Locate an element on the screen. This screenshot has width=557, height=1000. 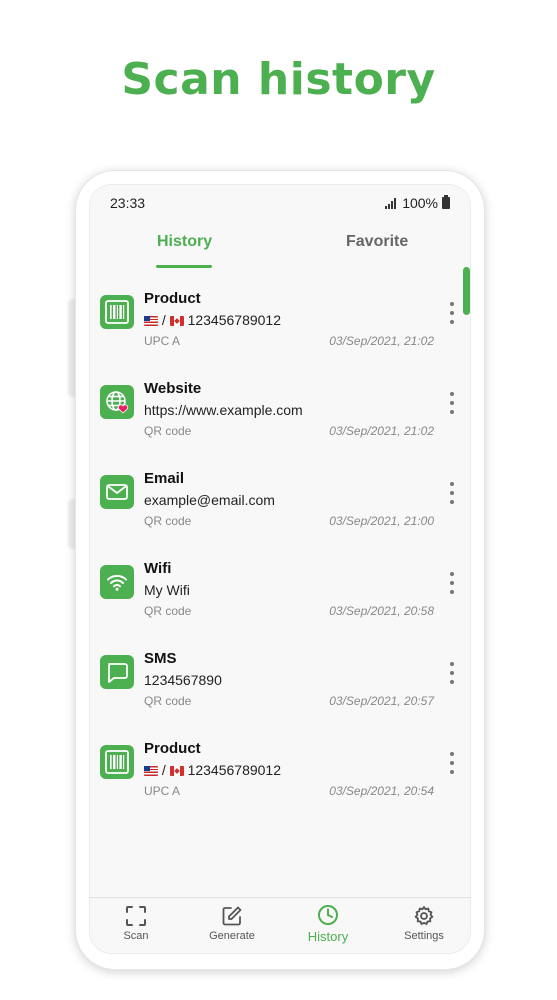
nav-generate: Generate is located at coordinates (232, 923).